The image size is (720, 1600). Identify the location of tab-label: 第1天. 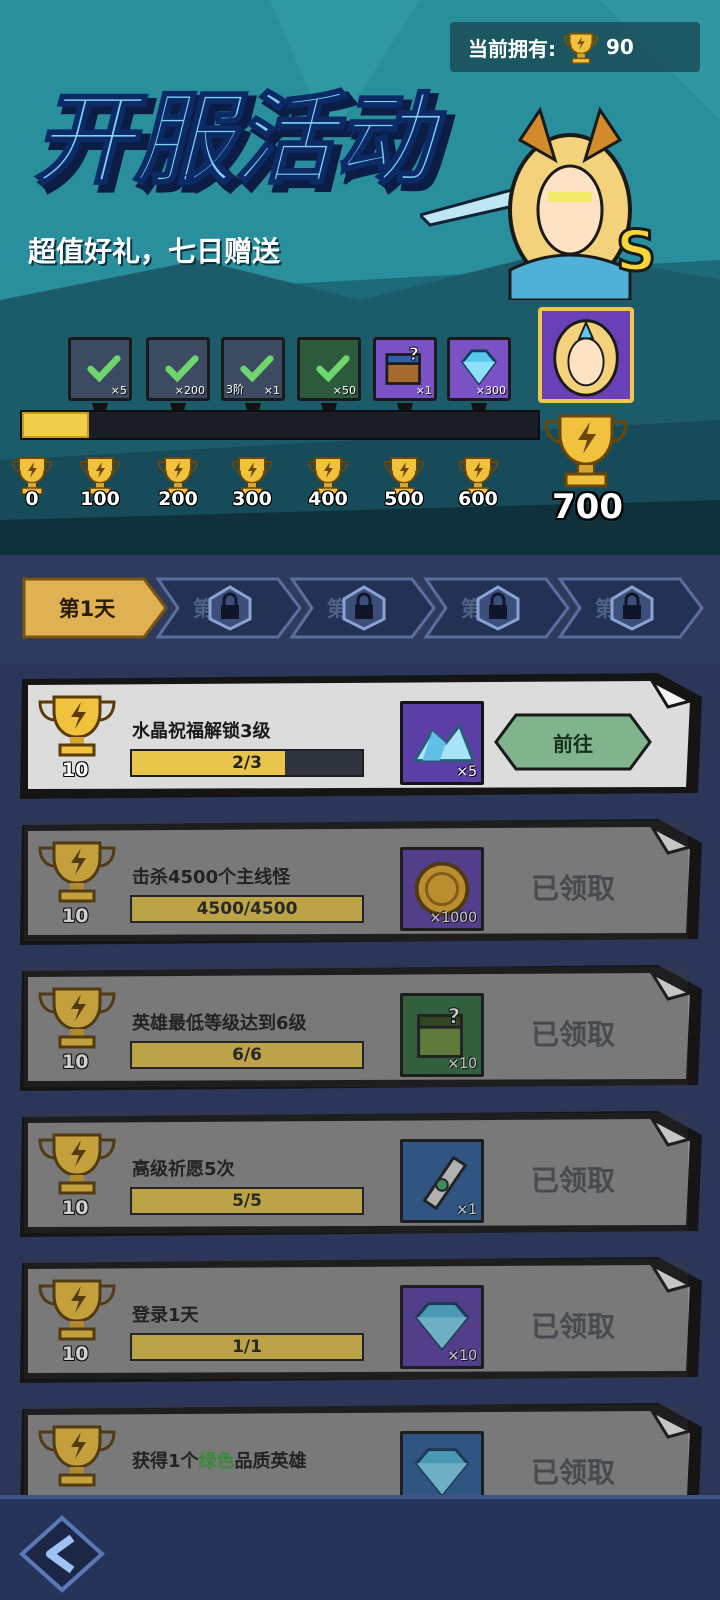
(87, 609).